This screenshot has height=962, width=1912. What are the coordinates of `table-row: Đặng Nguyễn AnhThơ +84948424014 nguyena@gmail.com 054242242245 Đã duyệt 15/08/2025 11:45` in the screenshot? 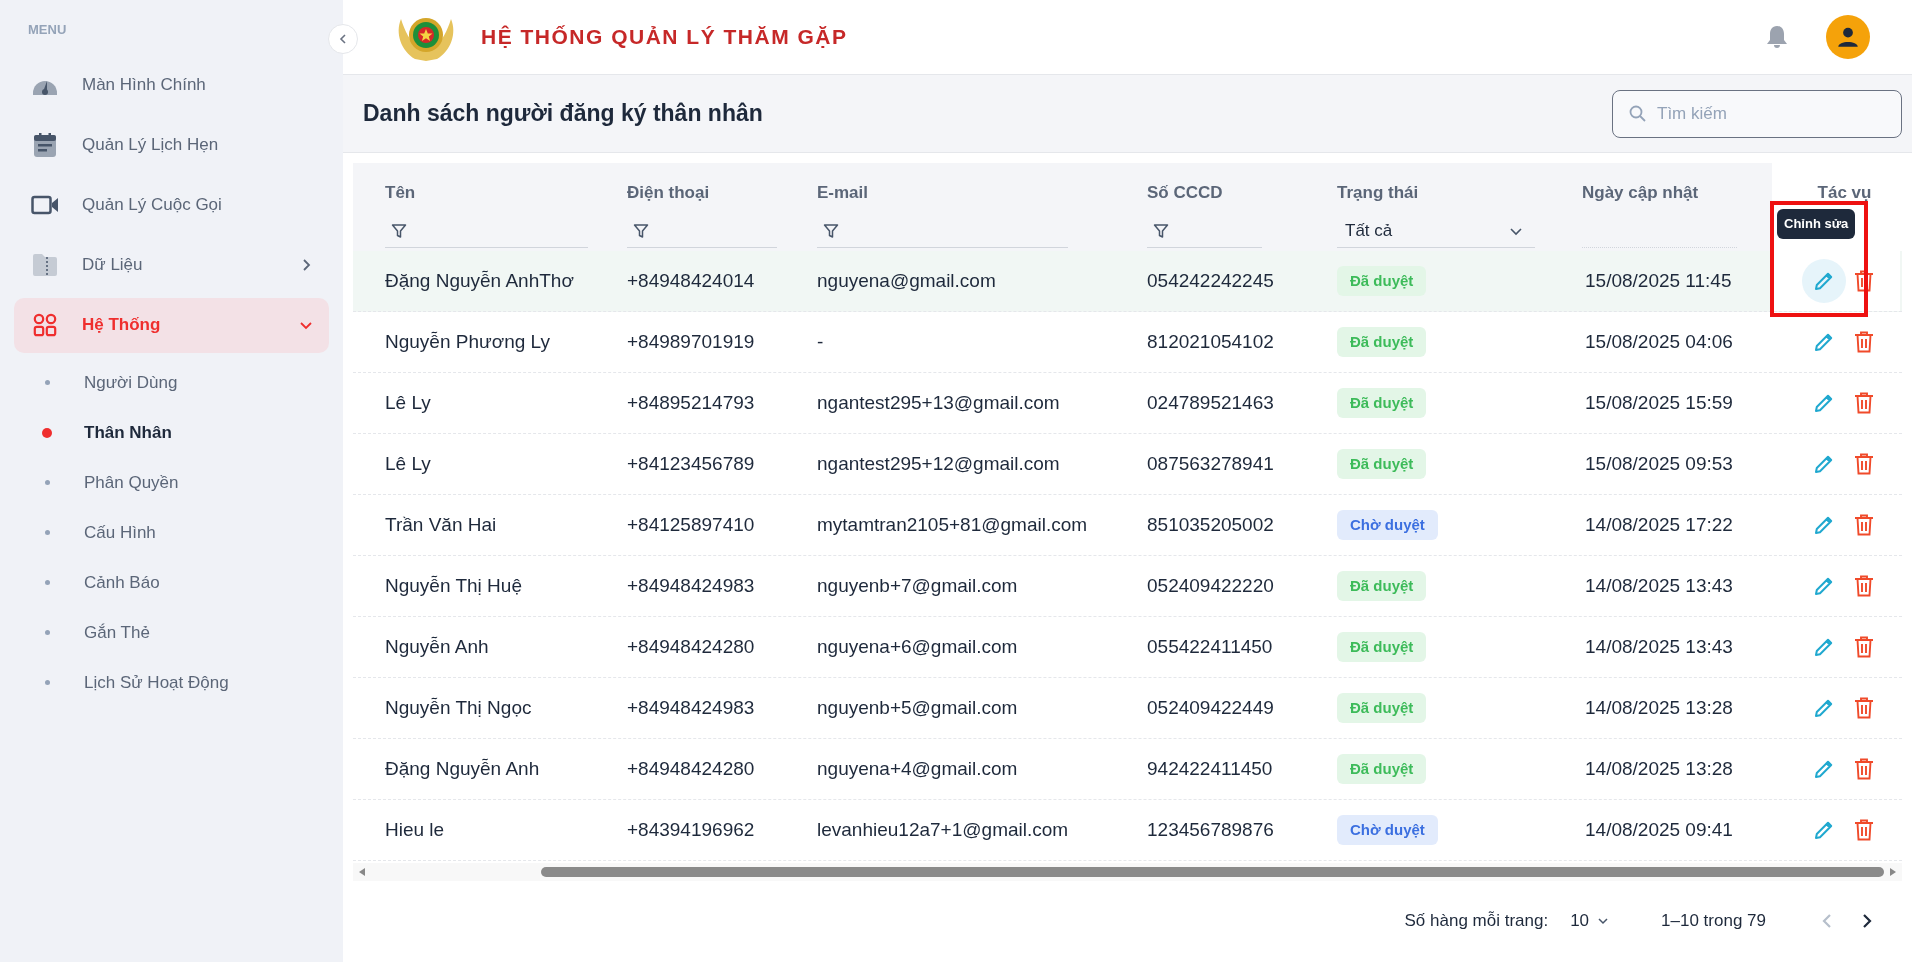 It's located at (1127, 281).